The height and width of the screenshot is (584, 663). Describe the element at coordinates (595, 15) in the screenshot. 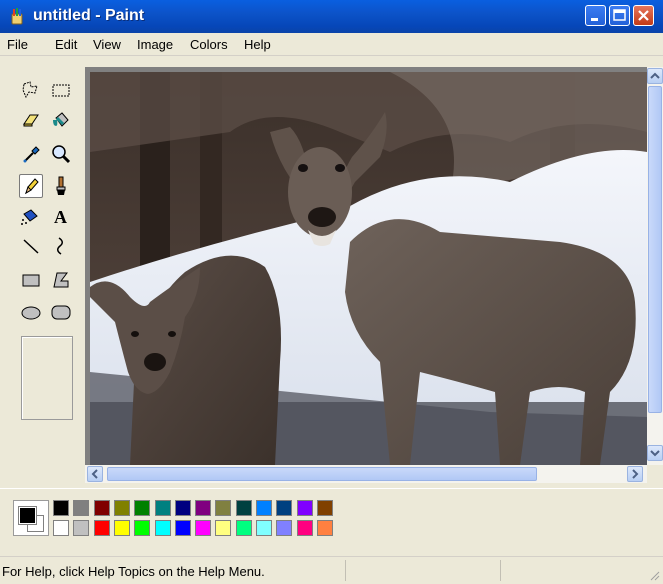

I see `minimize-button` at that location.